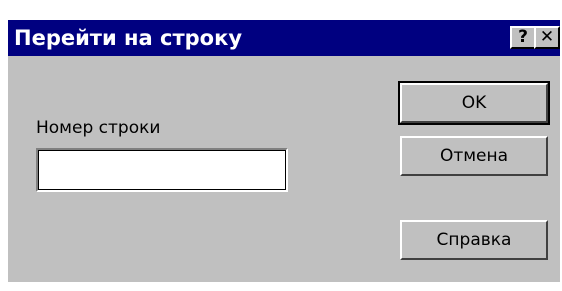  What do you see at coordinates (474, 156) in the screenshot?
I see `cancel-button: Отмена` at bounding box center [474, 156].